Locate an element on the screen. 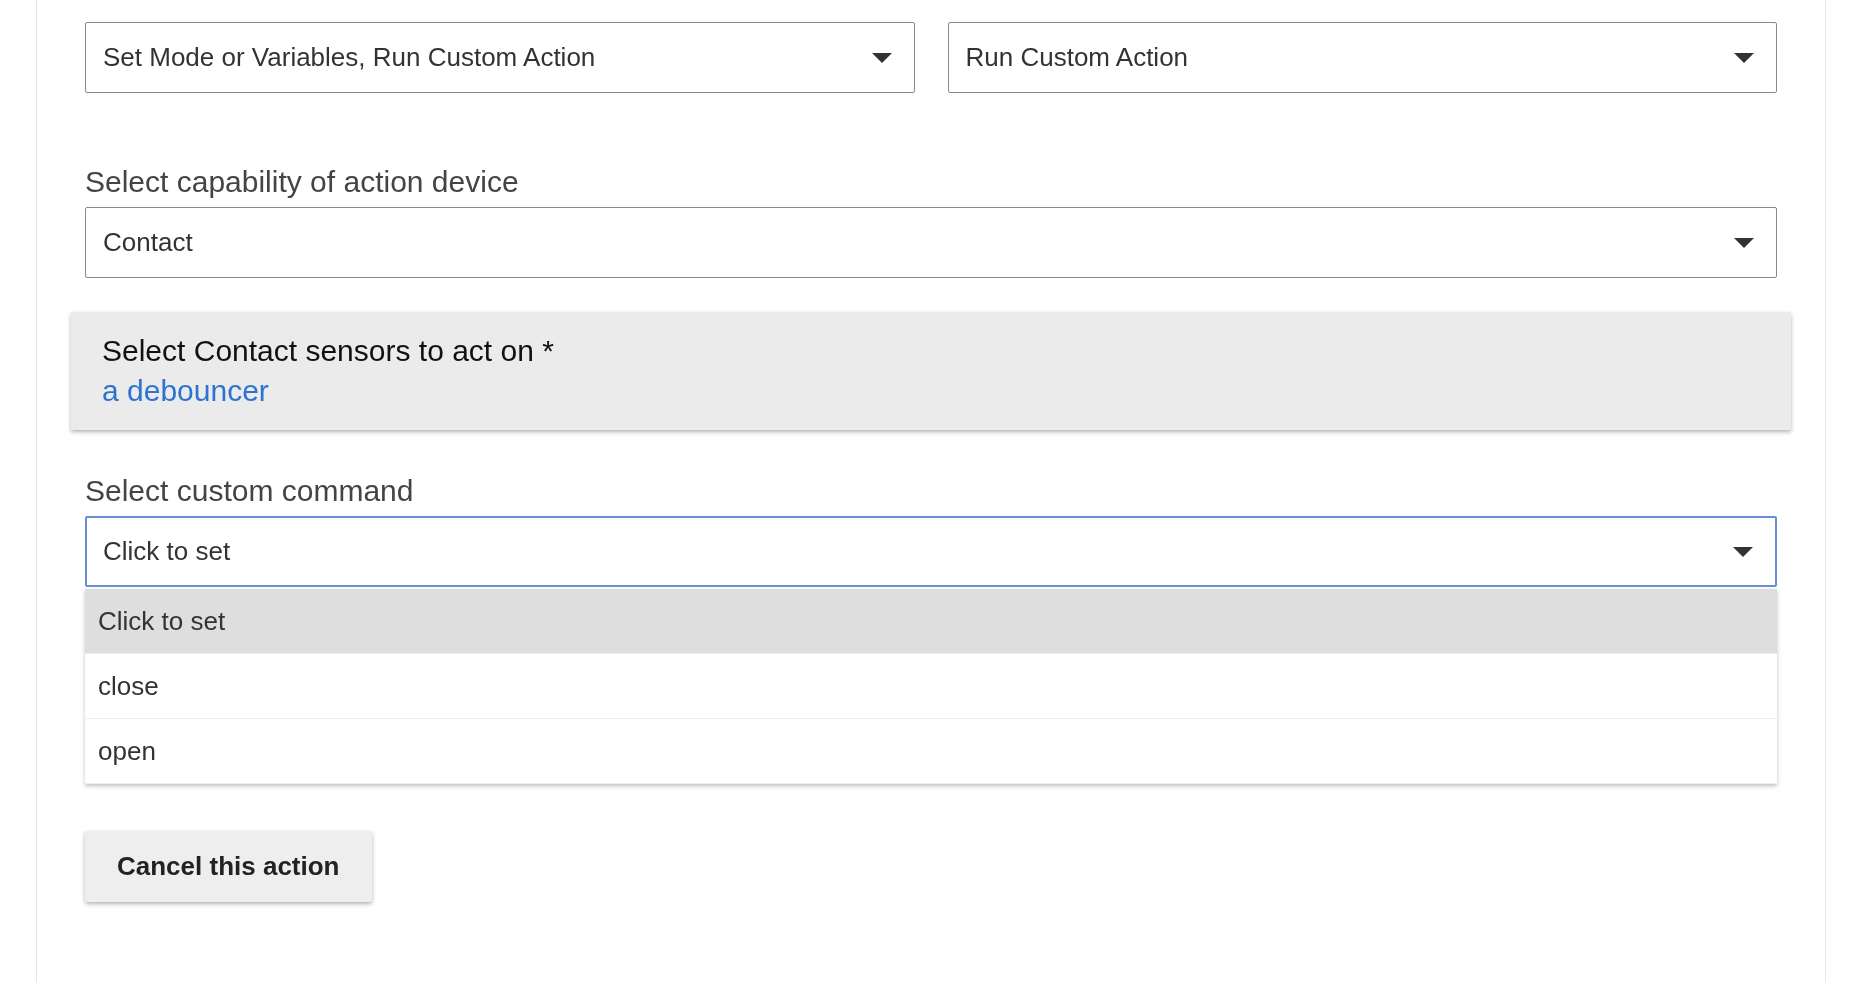 Image resolution: width=1874 pixels, height=982 pixels. cancel-button: Cancel this action is located at coordinates (228, 866).